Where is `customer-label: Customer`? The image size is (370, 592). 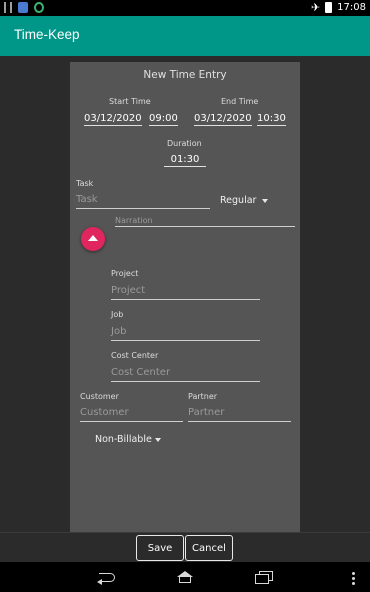
customer-label: Customer is located at coordinates (99, 396).